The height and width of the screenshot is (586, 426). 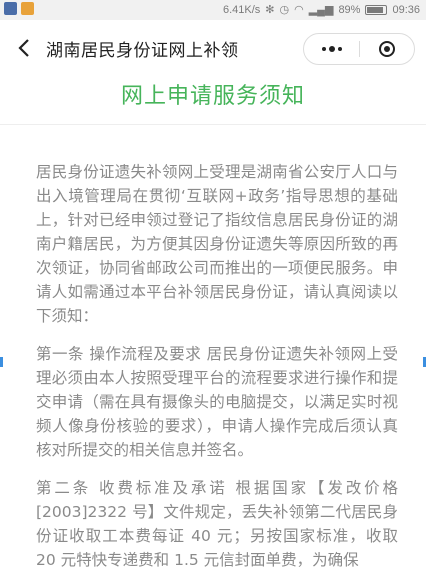 I want to click on battery-percent: 89%, so click(x=349, y=9).